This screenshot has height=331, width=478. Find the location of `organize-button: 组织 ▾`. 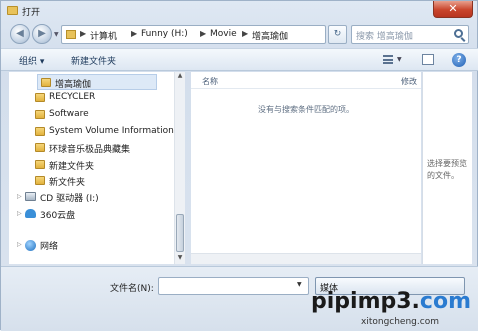

organize-button: 组织 ▾ is located at coordinates (31, 60).